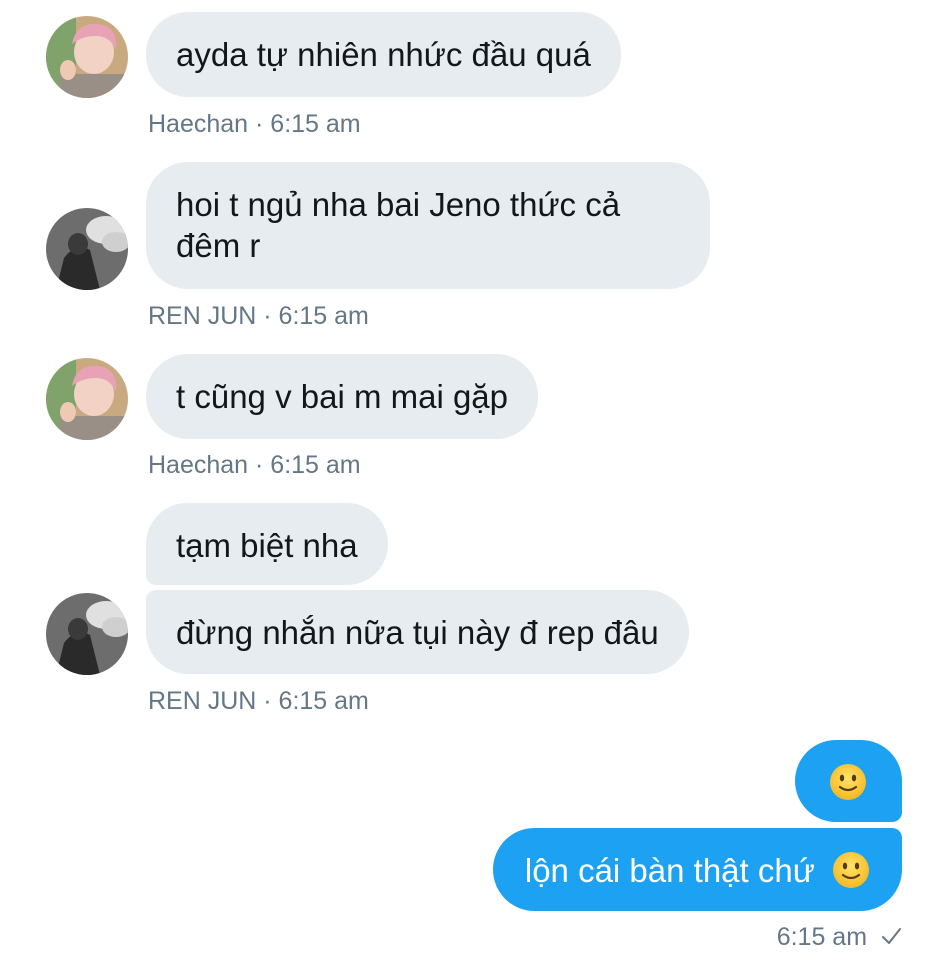  I want to click on message-text: ayda tự nhiên nhức đầu quá, so click(383, 54).